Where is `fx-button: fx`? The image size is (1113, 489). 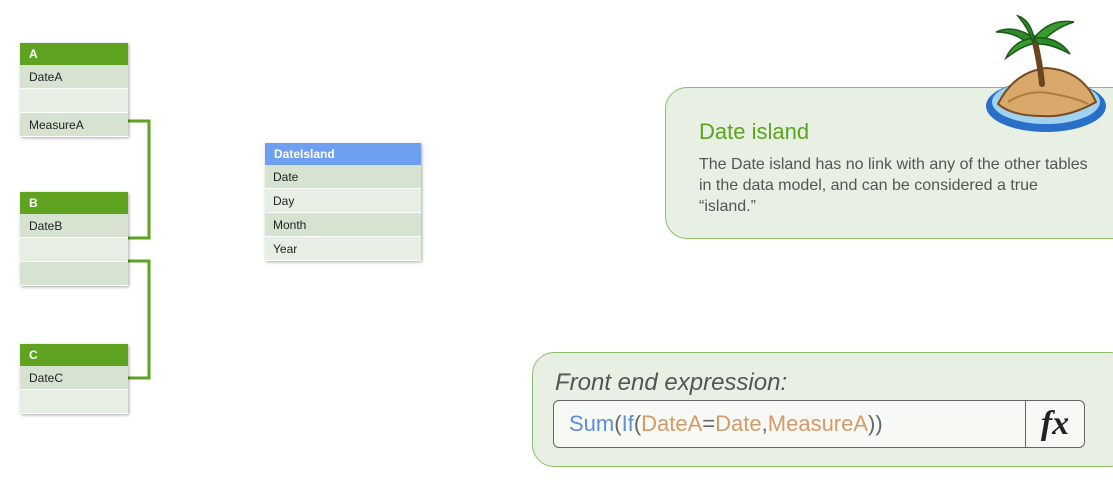 fx-button: fx is located at coordinates (1054, 424).